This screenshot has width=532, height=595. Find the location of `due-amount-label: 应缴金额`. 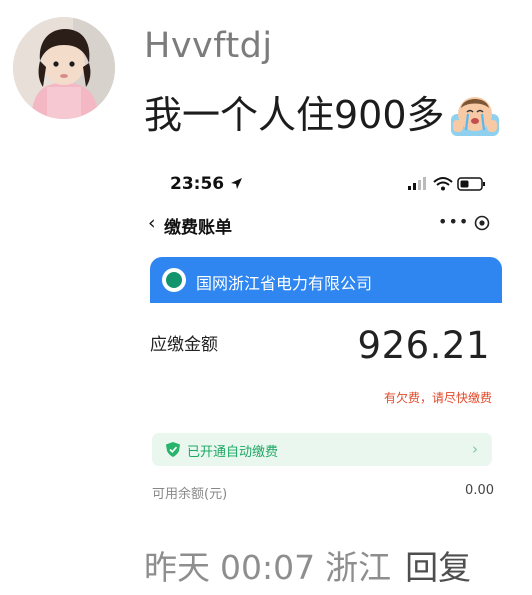

due-amount-label: 应缴金额 is located at coordinates (184, 345).